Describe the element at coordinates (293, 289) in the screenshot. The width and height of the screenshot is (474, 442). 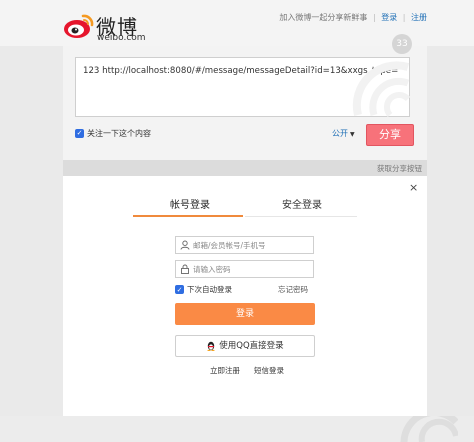
I see `forgot-password-link: 忘记密码` at that location.